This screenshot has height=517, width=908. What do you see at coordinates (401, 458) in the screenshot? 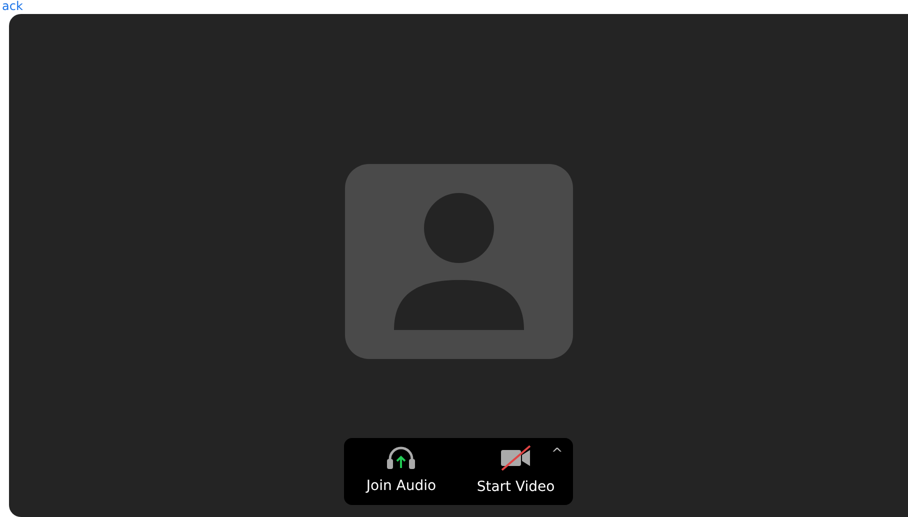
I see `headphones-icon` at bounding box center [401, 458].